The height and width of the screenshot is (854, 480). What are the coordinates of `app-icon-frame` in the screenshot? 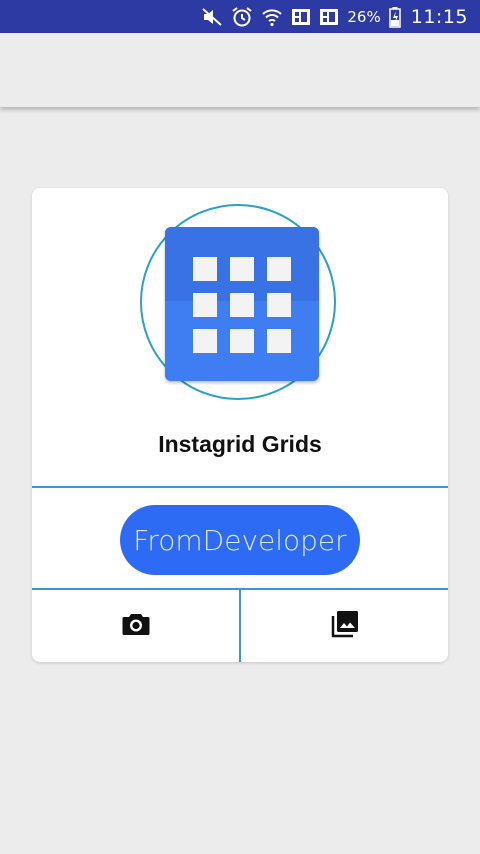 It's located at (238, 302).